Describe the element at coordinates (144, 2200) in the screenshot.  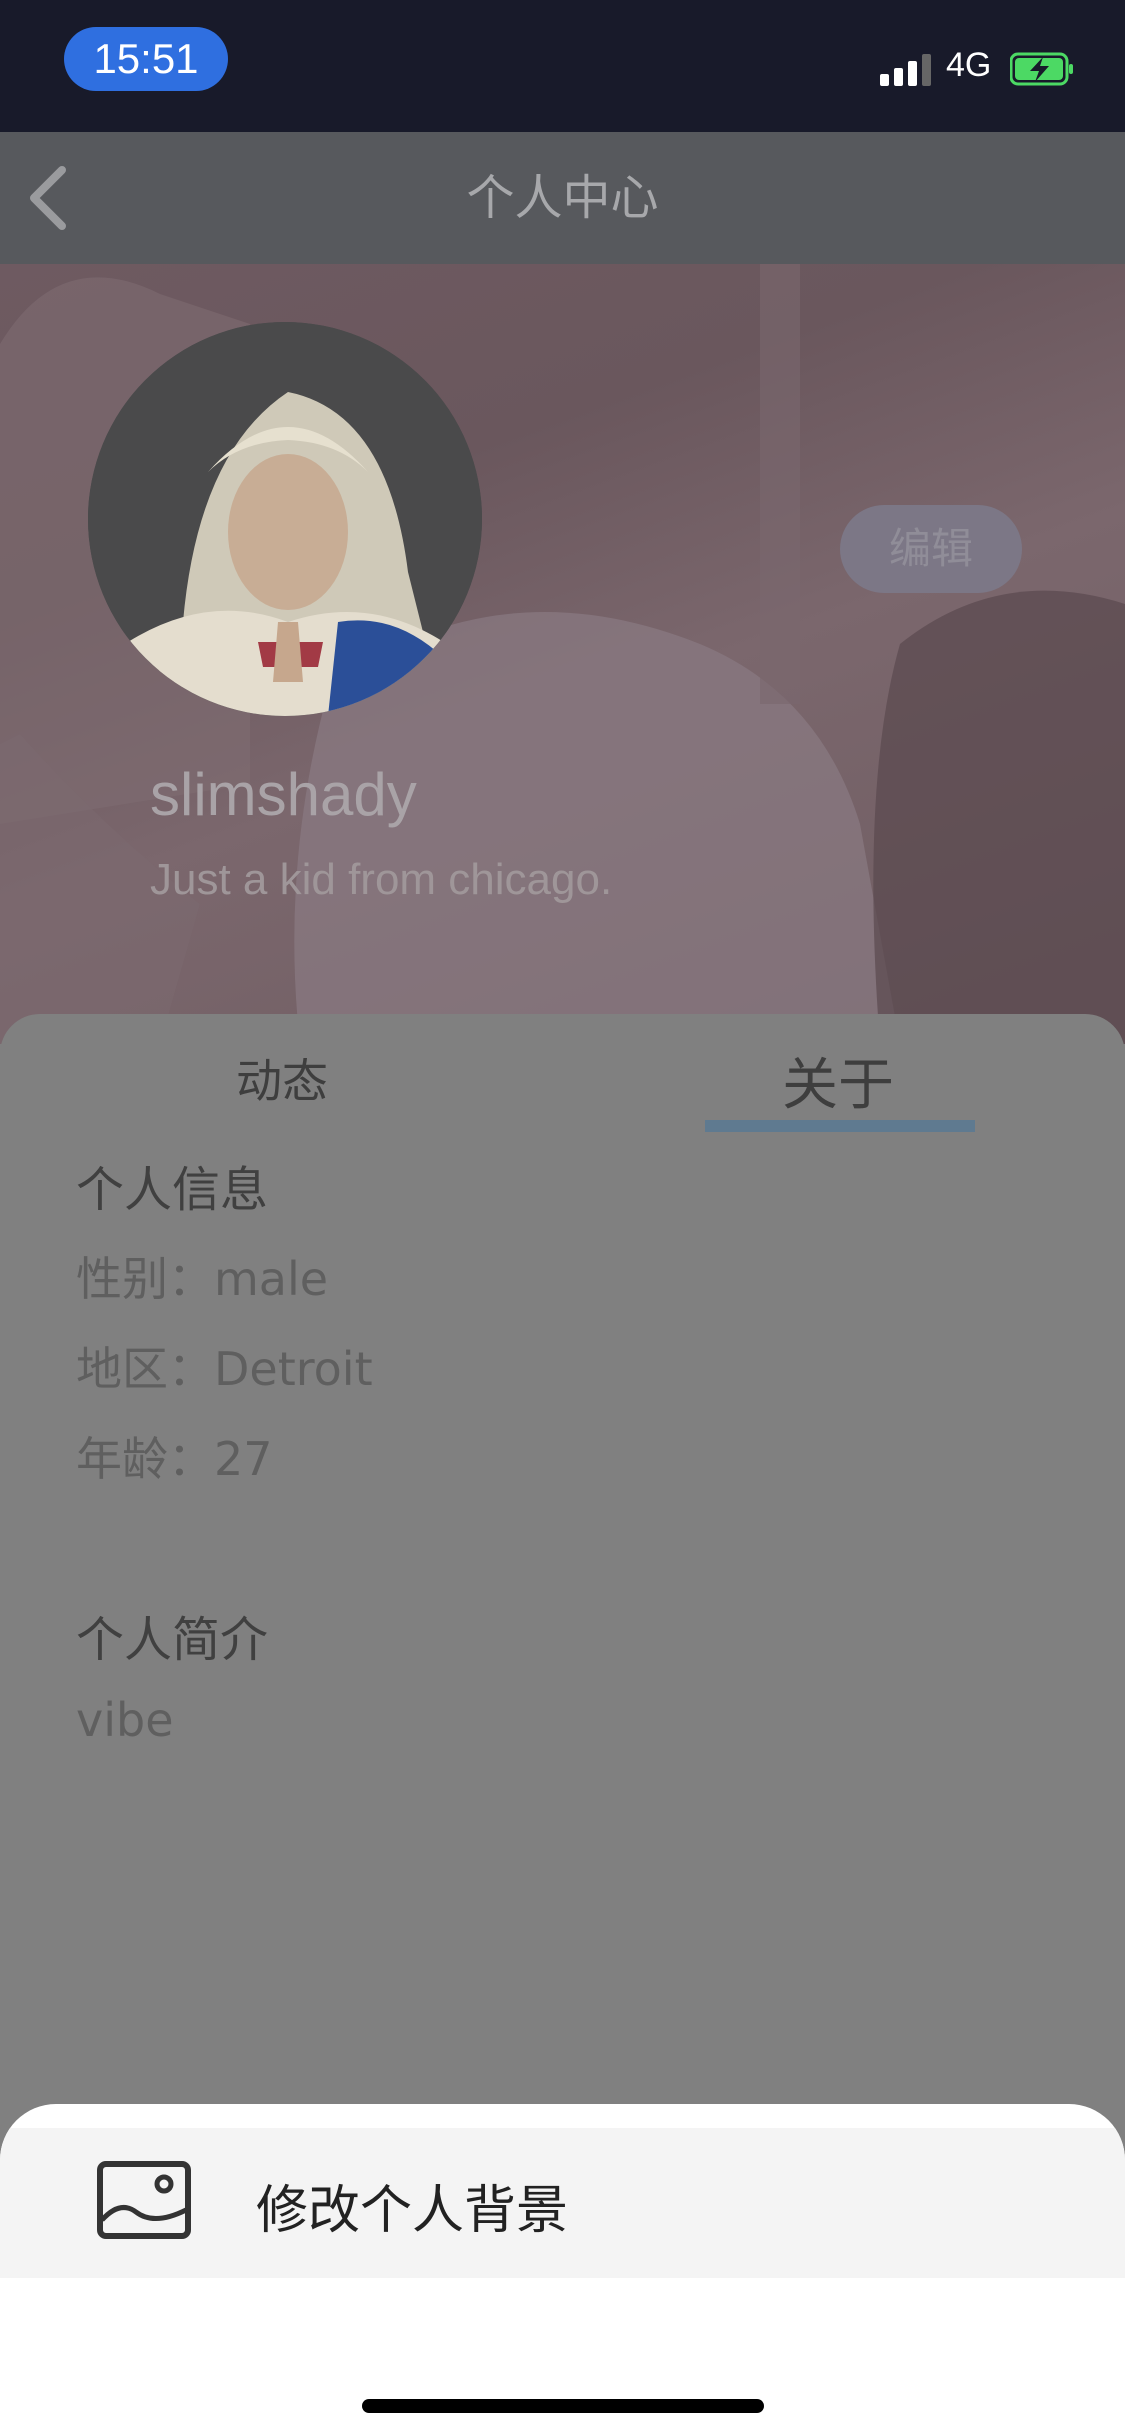
I see `image-icon` at that location.